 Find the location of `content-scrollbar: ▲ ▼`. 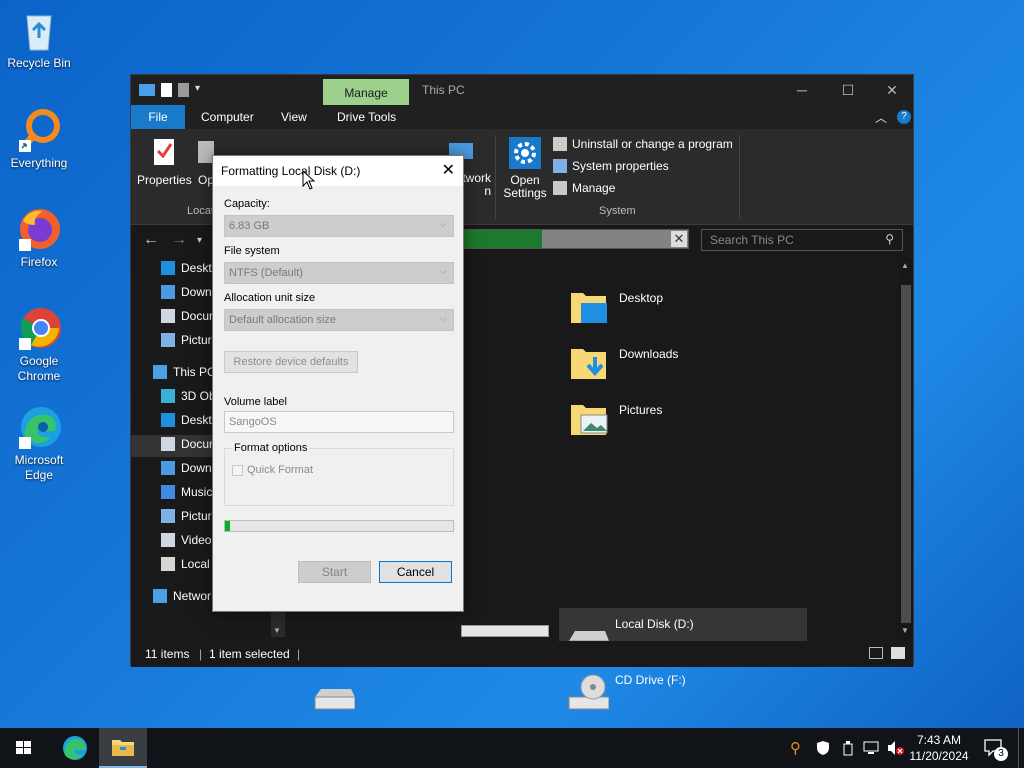

content-scrollbar: ▲ ▼ is located at coordinates (906, 448).